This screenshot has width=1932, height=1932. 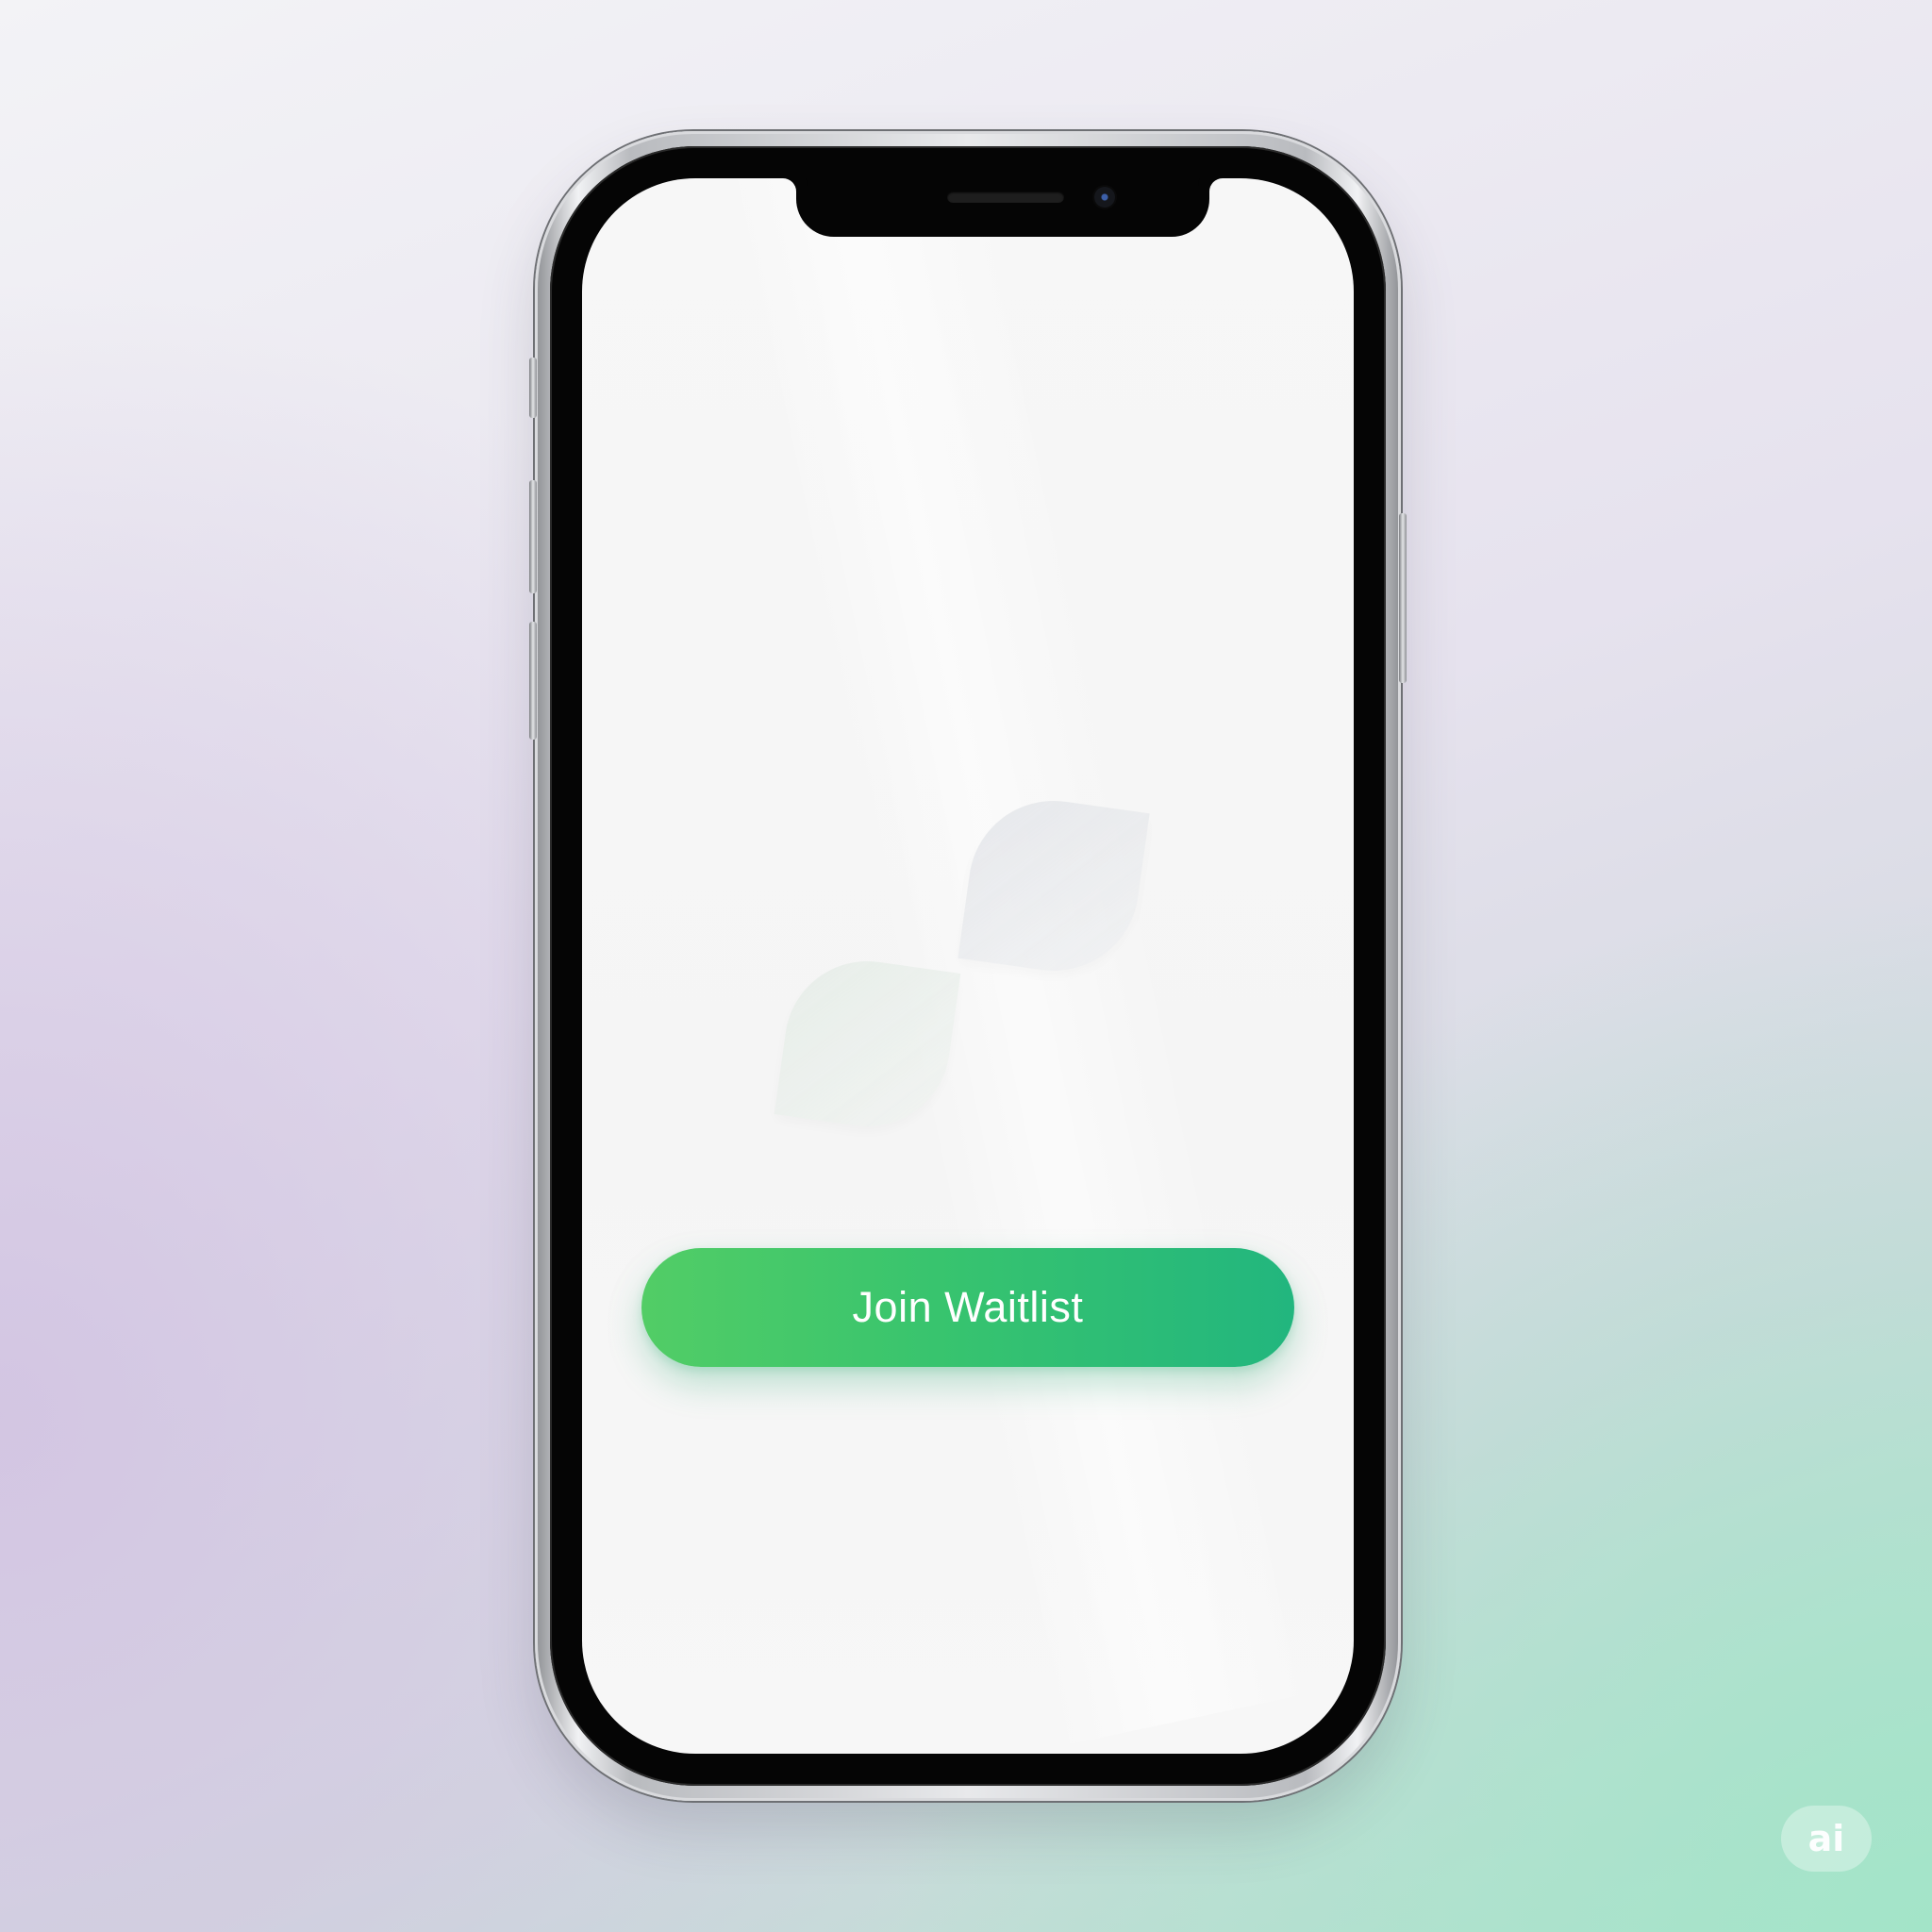 I want to click on power-button, so click(x=1403, y=598).